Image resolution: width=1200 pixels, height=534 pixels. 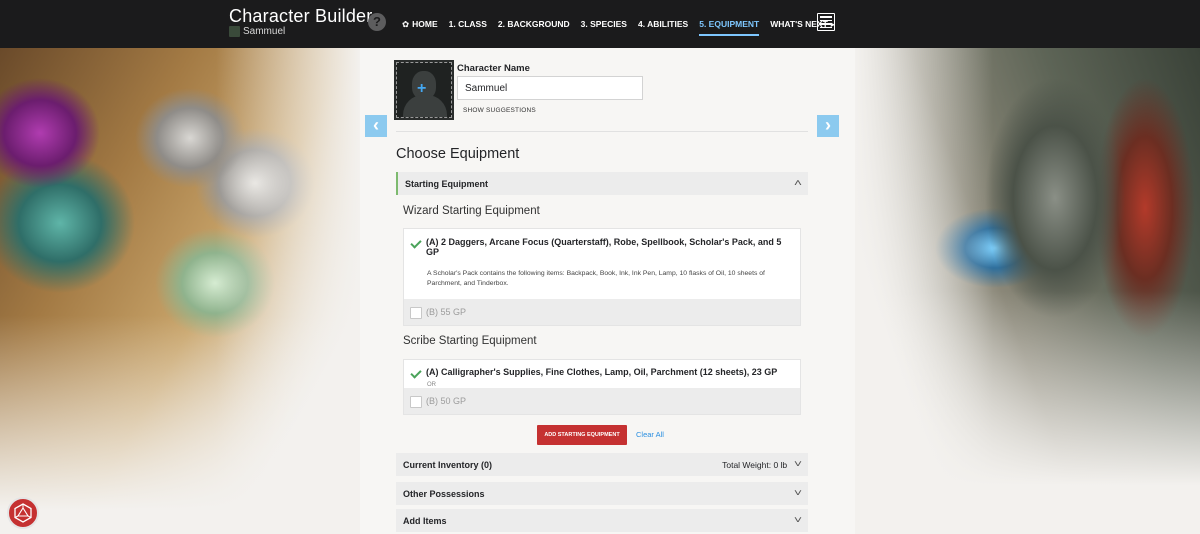 I want to click on other-possessions-accordion: Other Possessions ˅, so click(x=602, y=493).